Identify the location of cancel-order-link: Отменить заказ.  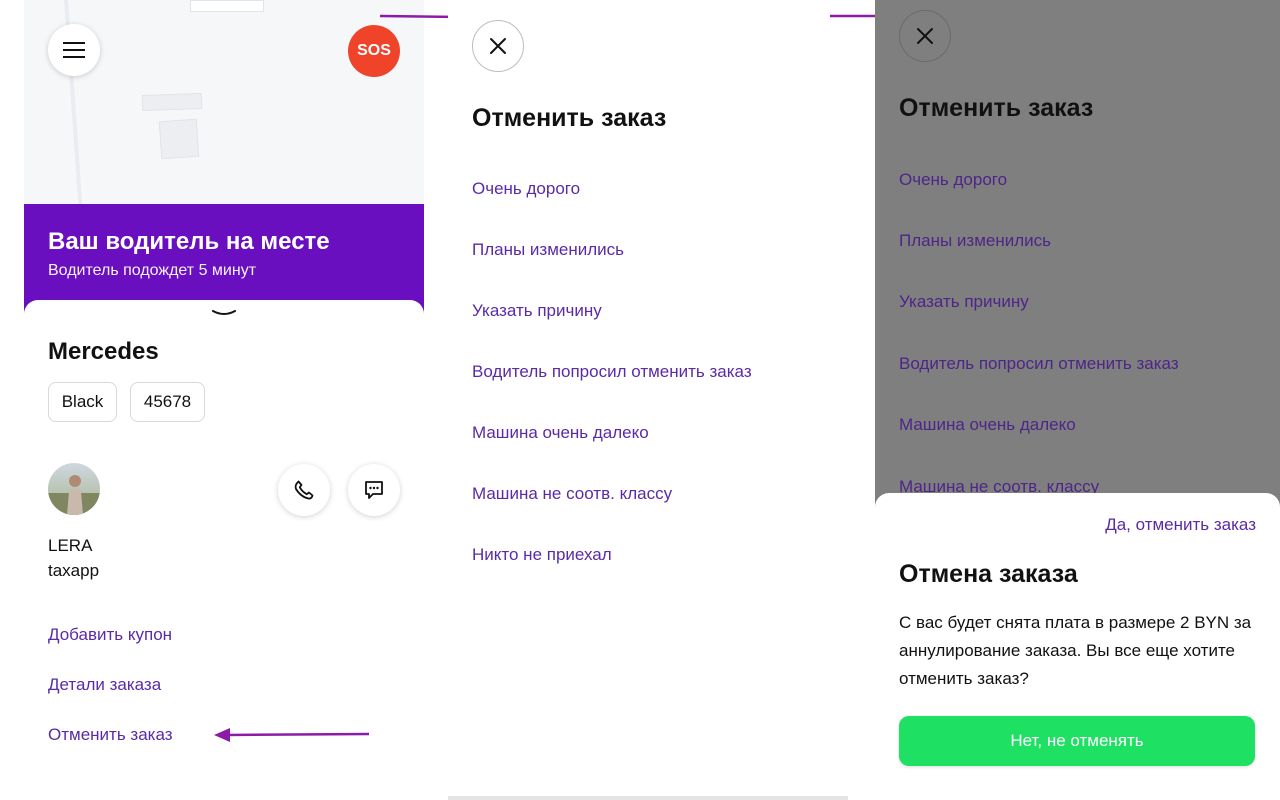
(110, 735).